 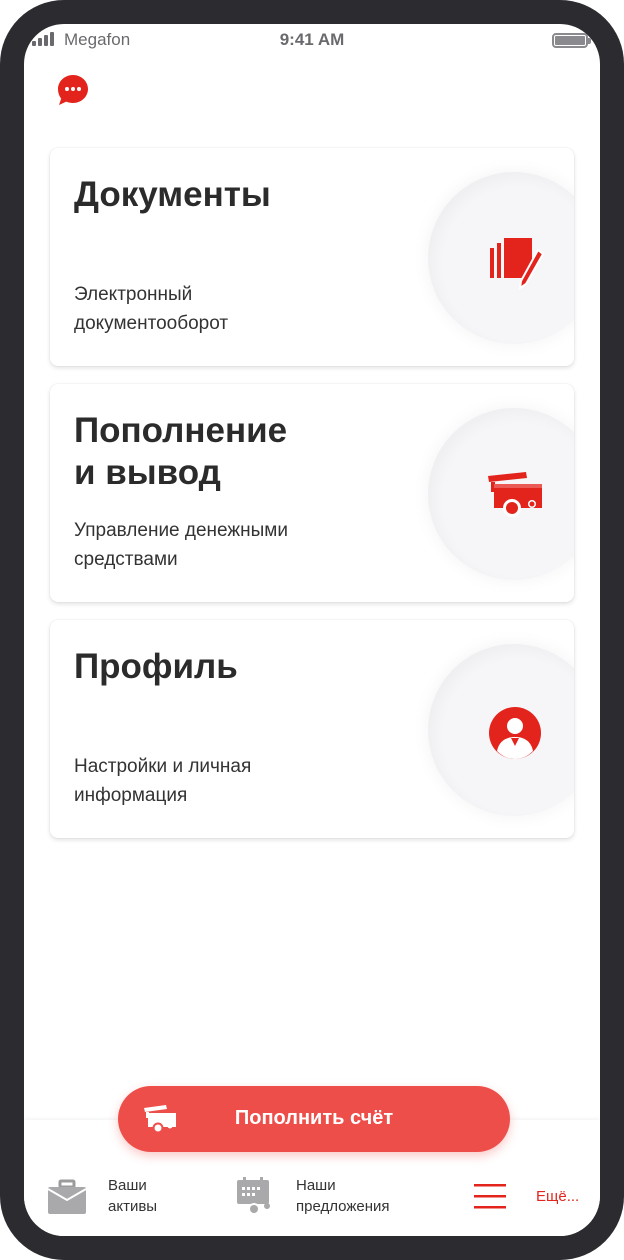 I want to click on chat-icon, so click(x=73, y=90).